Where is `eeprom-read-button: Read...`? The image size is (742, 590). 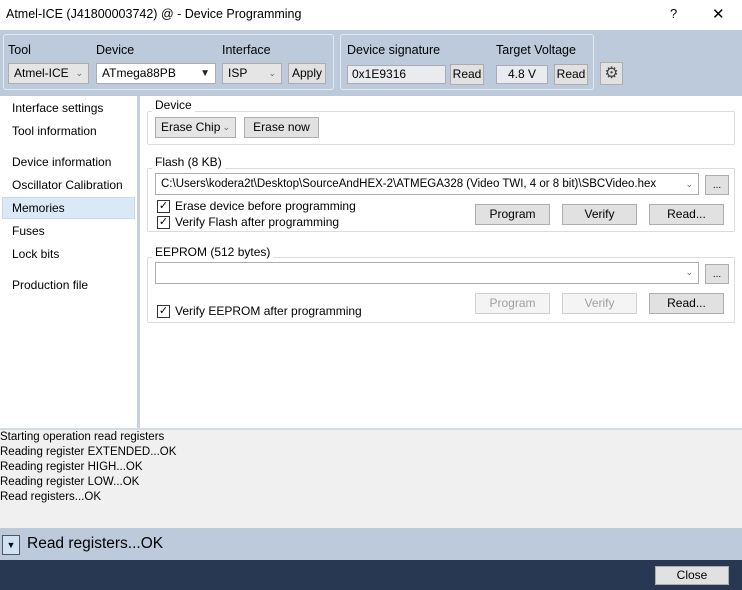 eeprom-read-button: Read... is located at coordinates (686, 303).